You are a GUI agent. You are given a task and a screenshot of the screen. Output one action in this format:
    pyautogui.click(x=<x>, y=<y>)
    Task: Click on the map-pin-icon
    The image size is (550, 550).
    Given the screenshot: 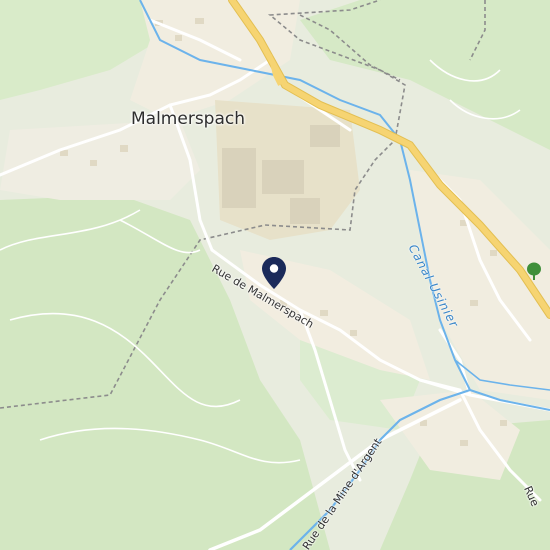 What is the action you would take?
    pyautogui.click(x=274, y=273)
    